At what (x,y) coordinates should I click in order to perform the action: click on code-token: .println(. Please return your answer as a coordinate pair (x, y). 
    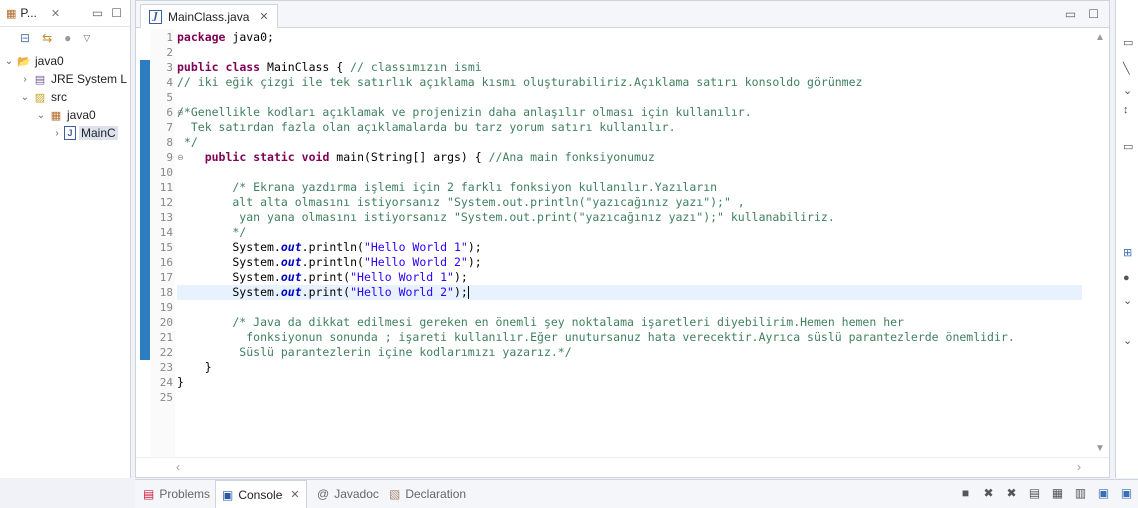
    Looking at the image, I should click on (332, 247).